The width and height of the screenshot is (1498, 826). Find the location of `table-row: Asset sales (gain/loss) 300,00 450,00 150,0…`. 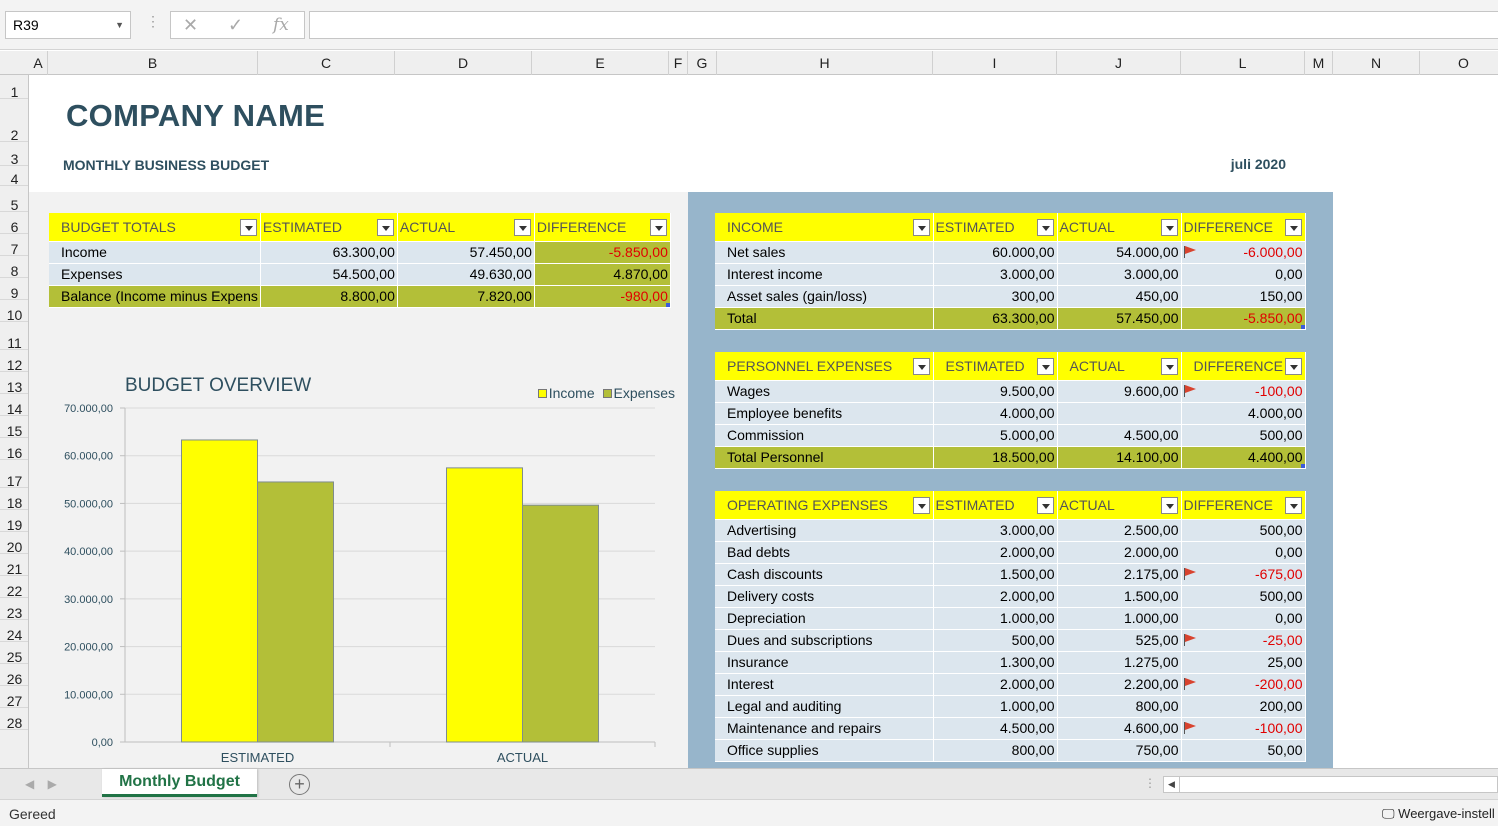

table-row: Asset sales (gain/loss) 300,00 450,00 150,0… is located at coordinates (1010, 296).